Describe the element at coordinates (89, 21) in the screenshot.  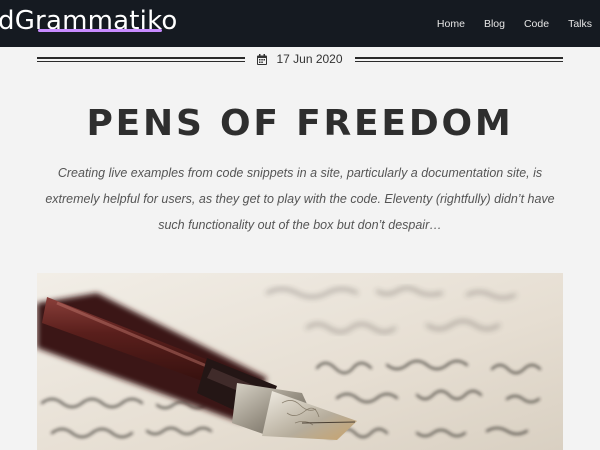
I see `site-logo: dGrammatiko` at that location.